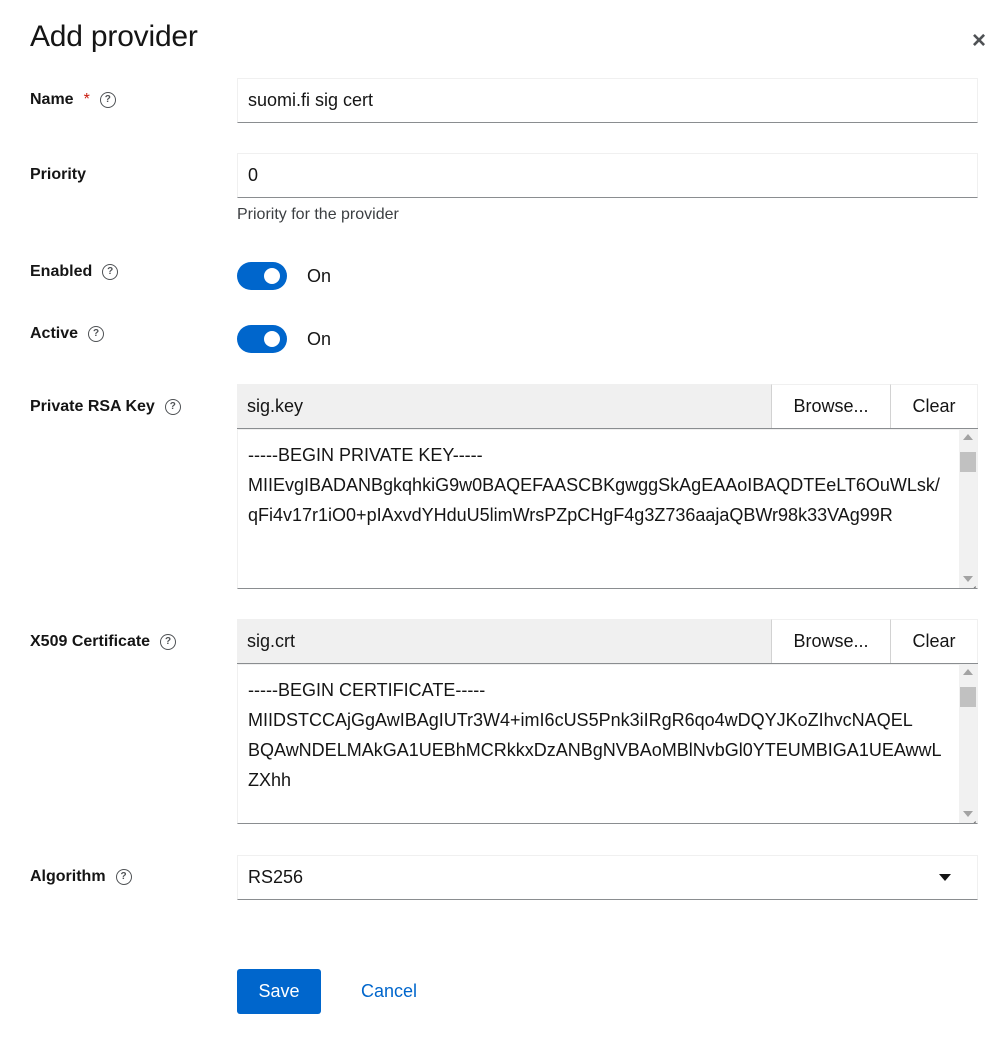  Describe the element at coordinates (607, 175) in the screenshot. I see `priority-input: 0` at that location.